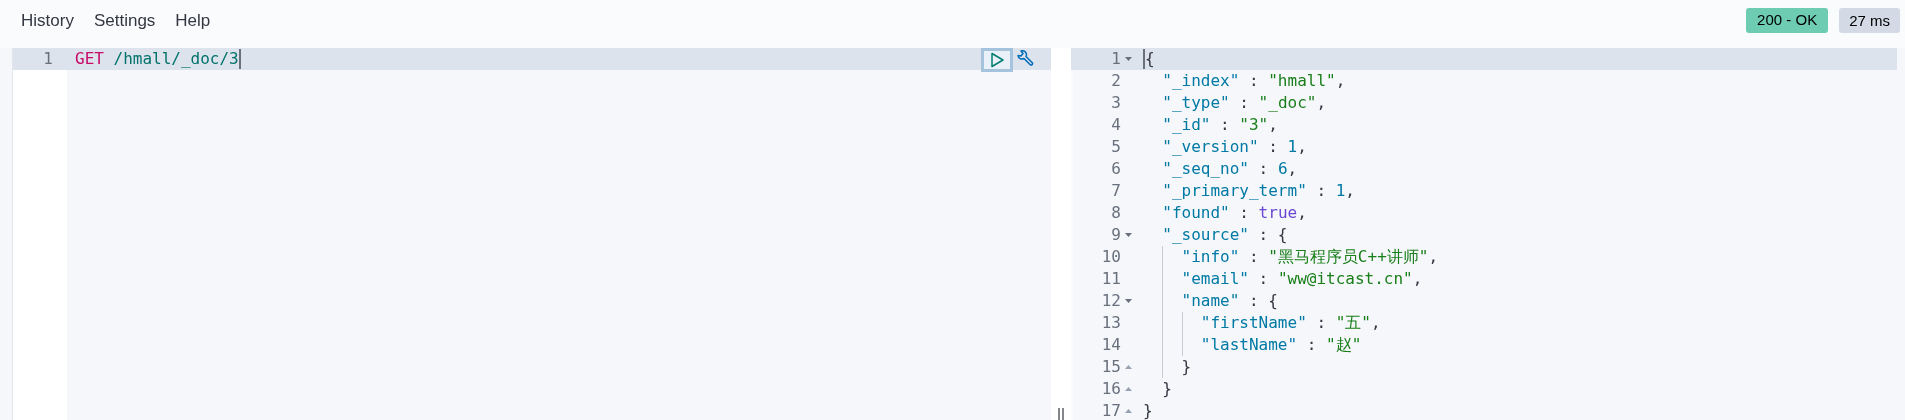  Describe the element at coordinates (1116, 235) in the screenshot. I see `line-number: 9` at that location.